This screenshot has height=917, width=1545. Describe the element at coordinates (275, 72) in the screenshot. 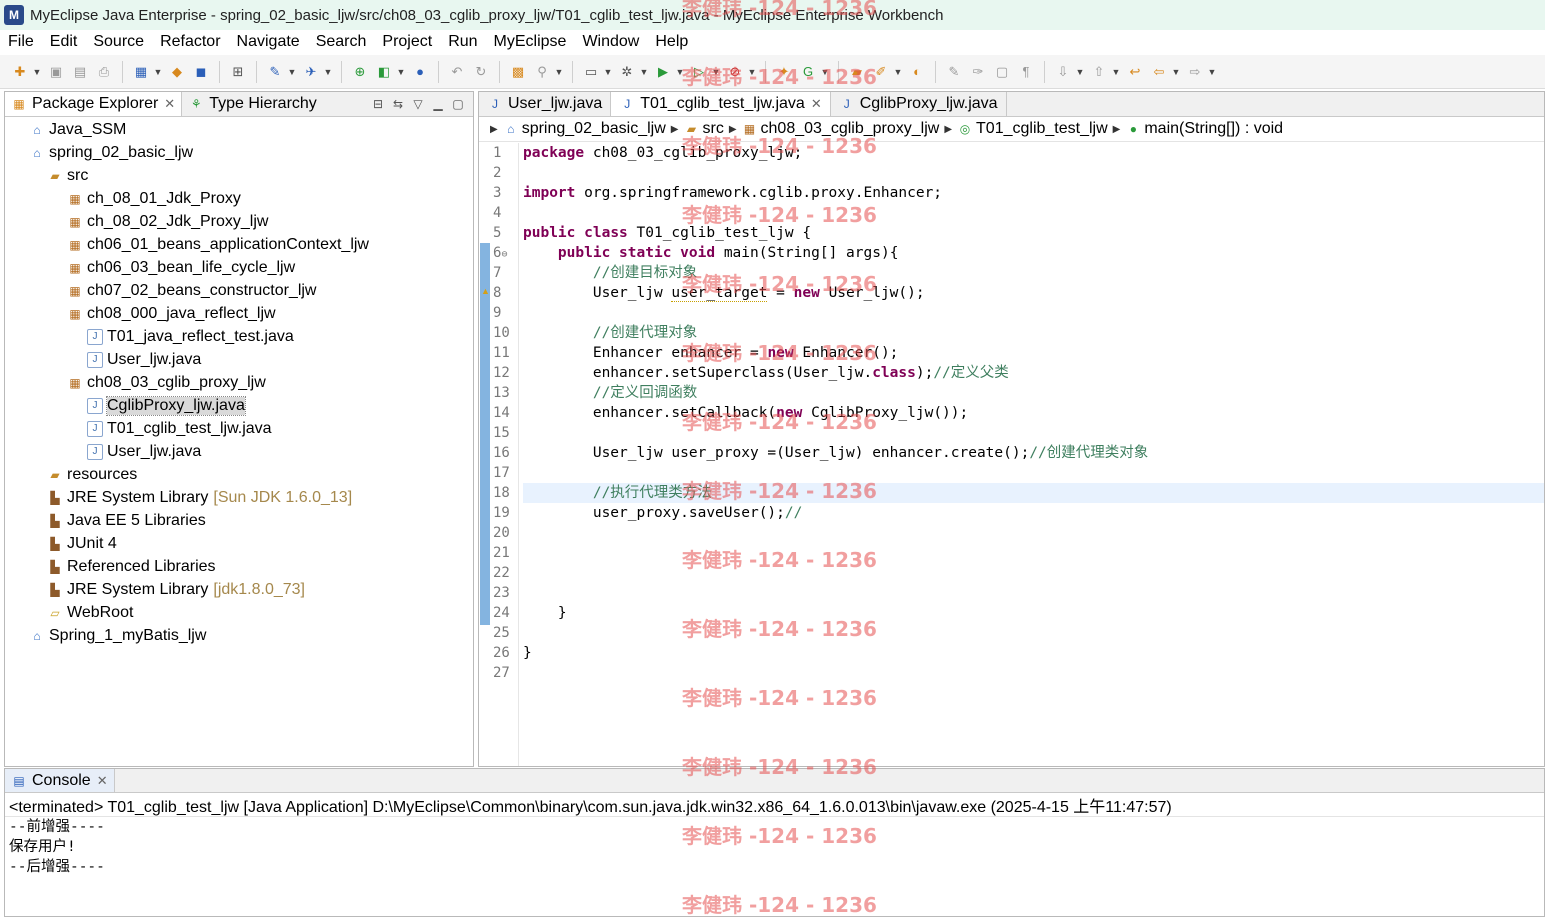

I see `run-server-icon: ✎` at that location.